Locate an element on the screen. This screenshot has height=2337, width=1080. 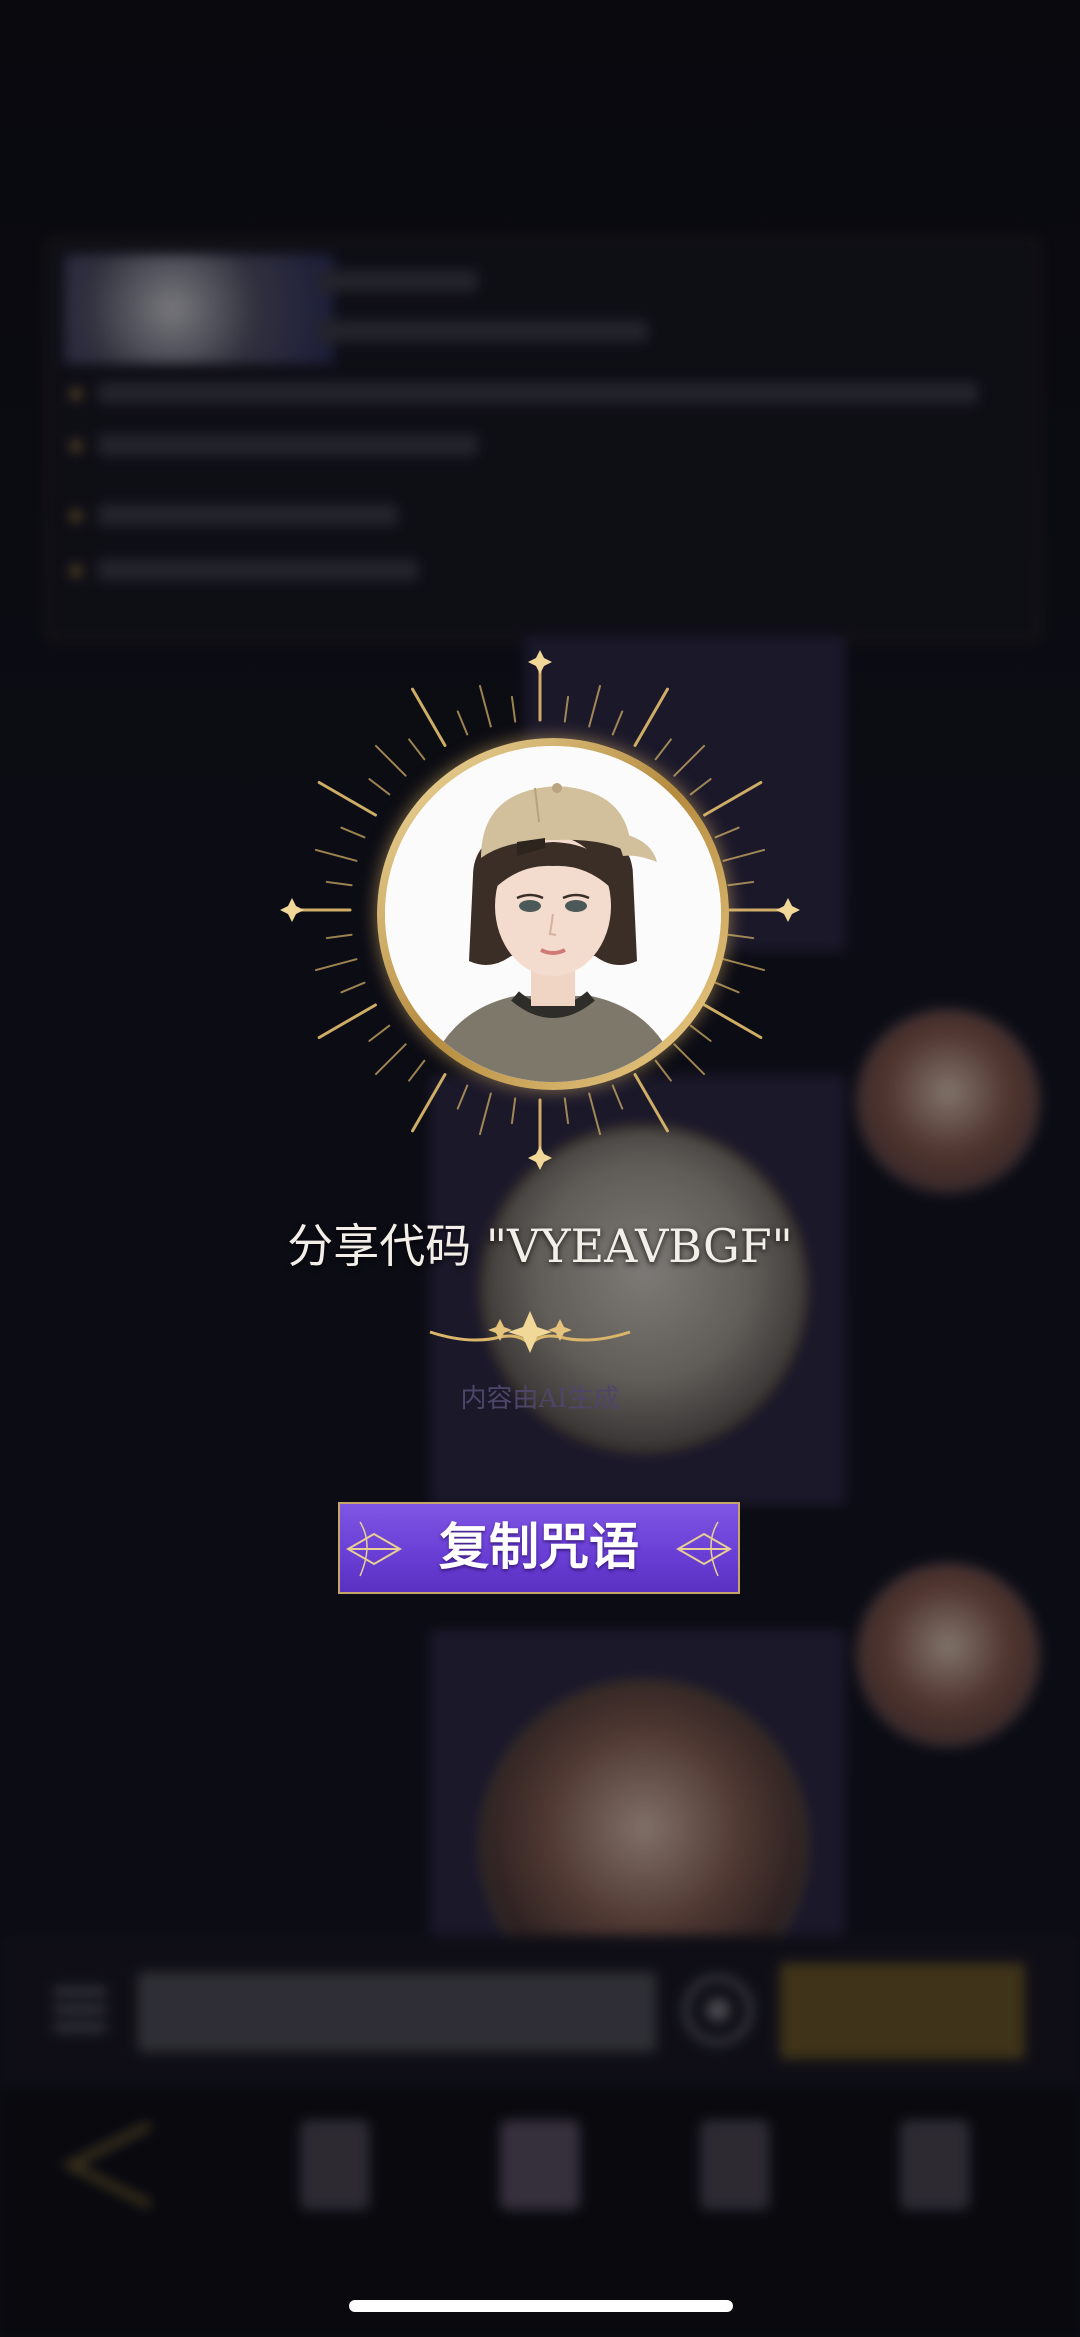
copy-spell-button: 复制咒语 is located at coordinates (539, 1548).